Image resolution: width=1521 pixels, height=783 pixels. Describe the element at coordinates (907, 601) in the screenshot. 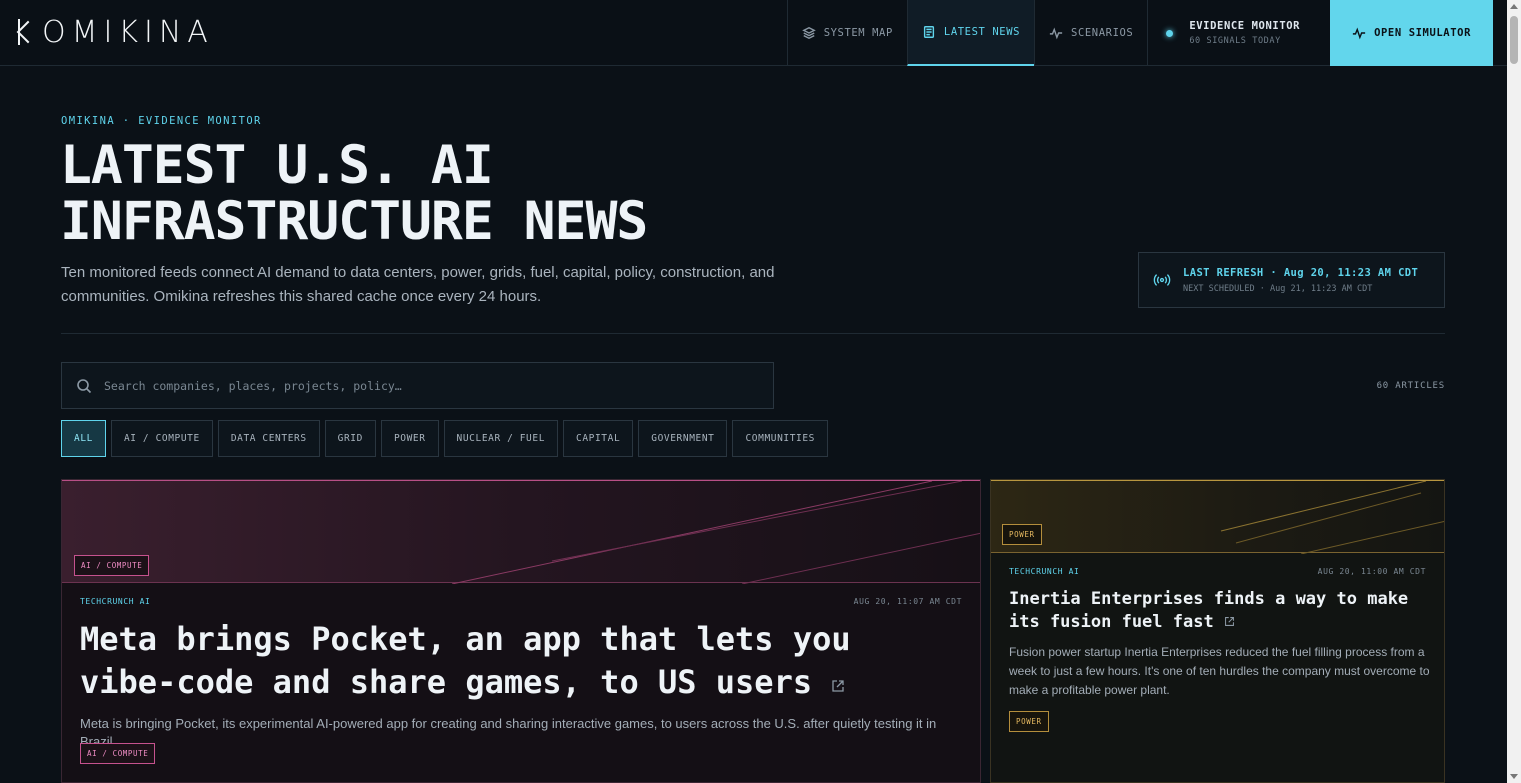

I see `article-date: AUG 20, 11:07 AM CDT` at that location.